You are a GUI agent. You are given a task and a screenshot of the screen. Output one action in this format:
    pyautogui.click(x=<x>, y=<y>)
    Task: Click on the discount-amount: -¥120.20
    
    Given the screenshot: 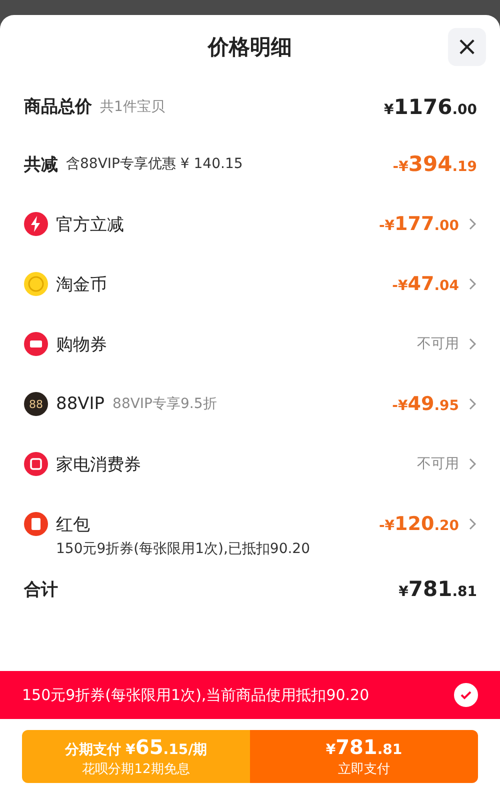 What is the action you would take?
    pyautogui.click(x=418, y=524)
    